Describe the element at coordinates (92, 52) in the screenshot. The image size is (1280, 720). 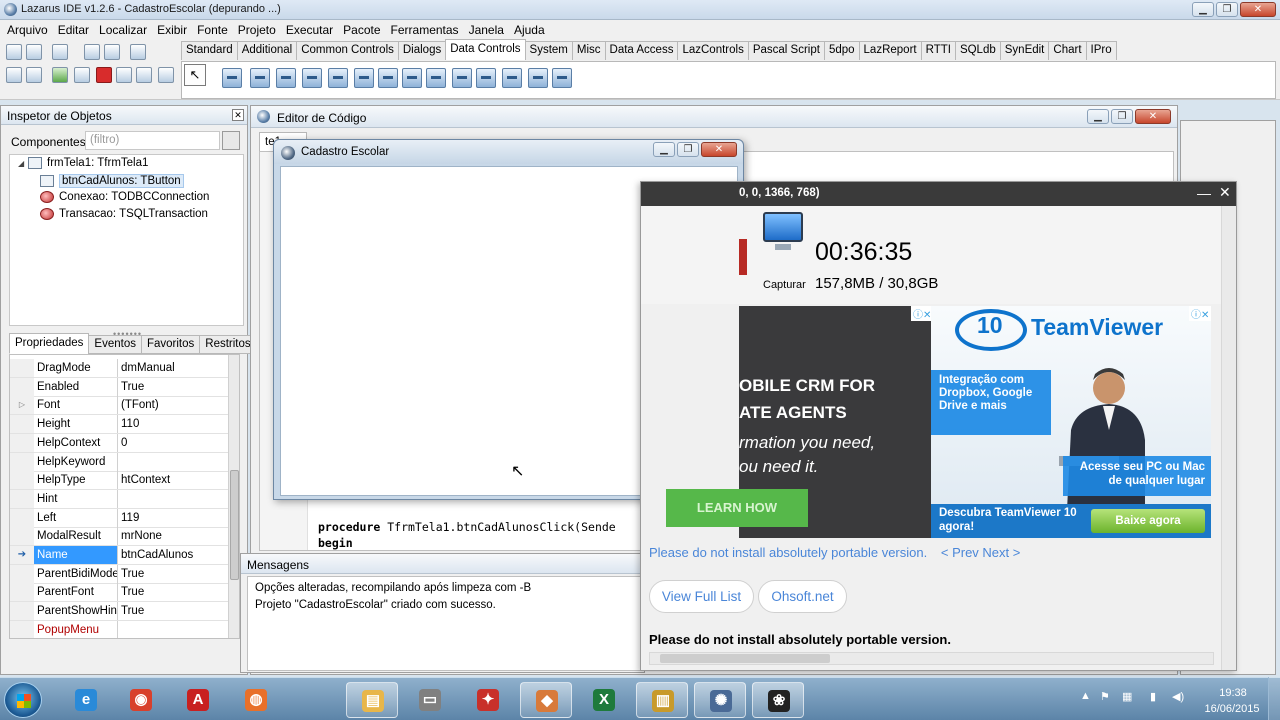
I see `save-icon` at that location.